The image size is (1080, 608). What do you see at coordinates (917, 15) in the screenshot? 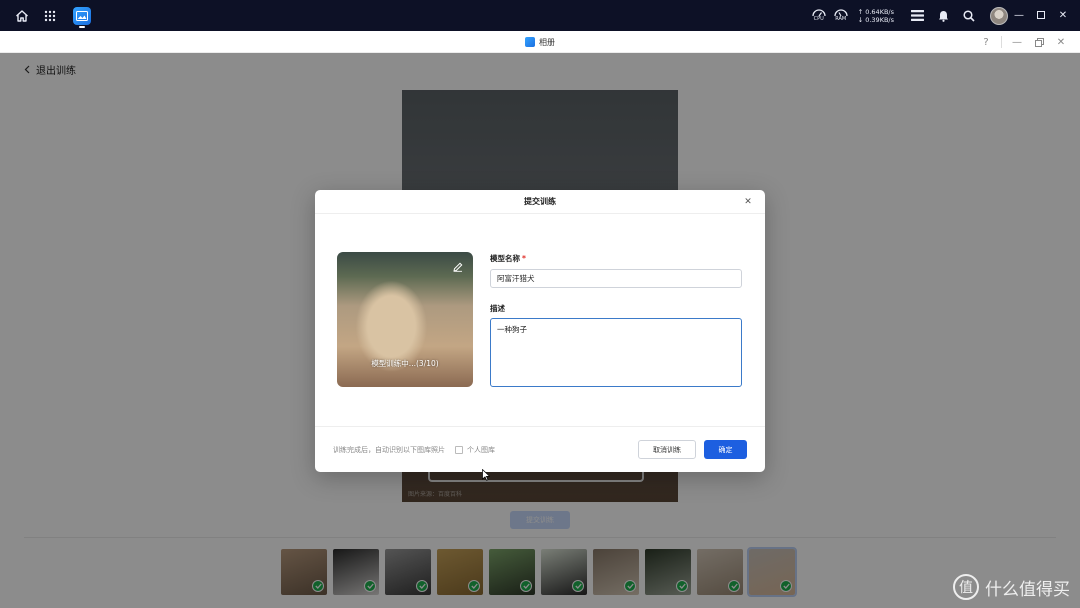
I see `task-list-icon` at bounding box center [917, 15].